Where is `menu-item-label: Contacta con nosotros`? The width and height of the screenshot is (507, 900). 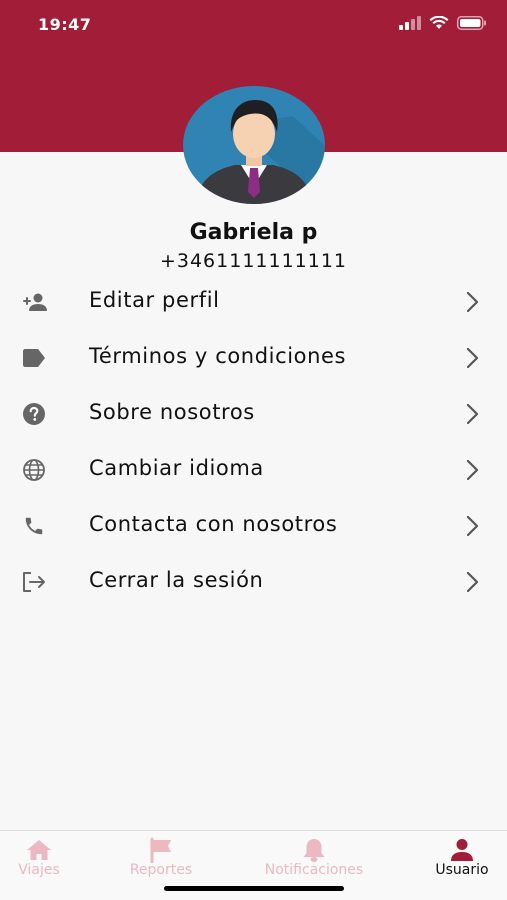 menu-item-label: Contacta con nosotros is located at coordinates (213, 524).